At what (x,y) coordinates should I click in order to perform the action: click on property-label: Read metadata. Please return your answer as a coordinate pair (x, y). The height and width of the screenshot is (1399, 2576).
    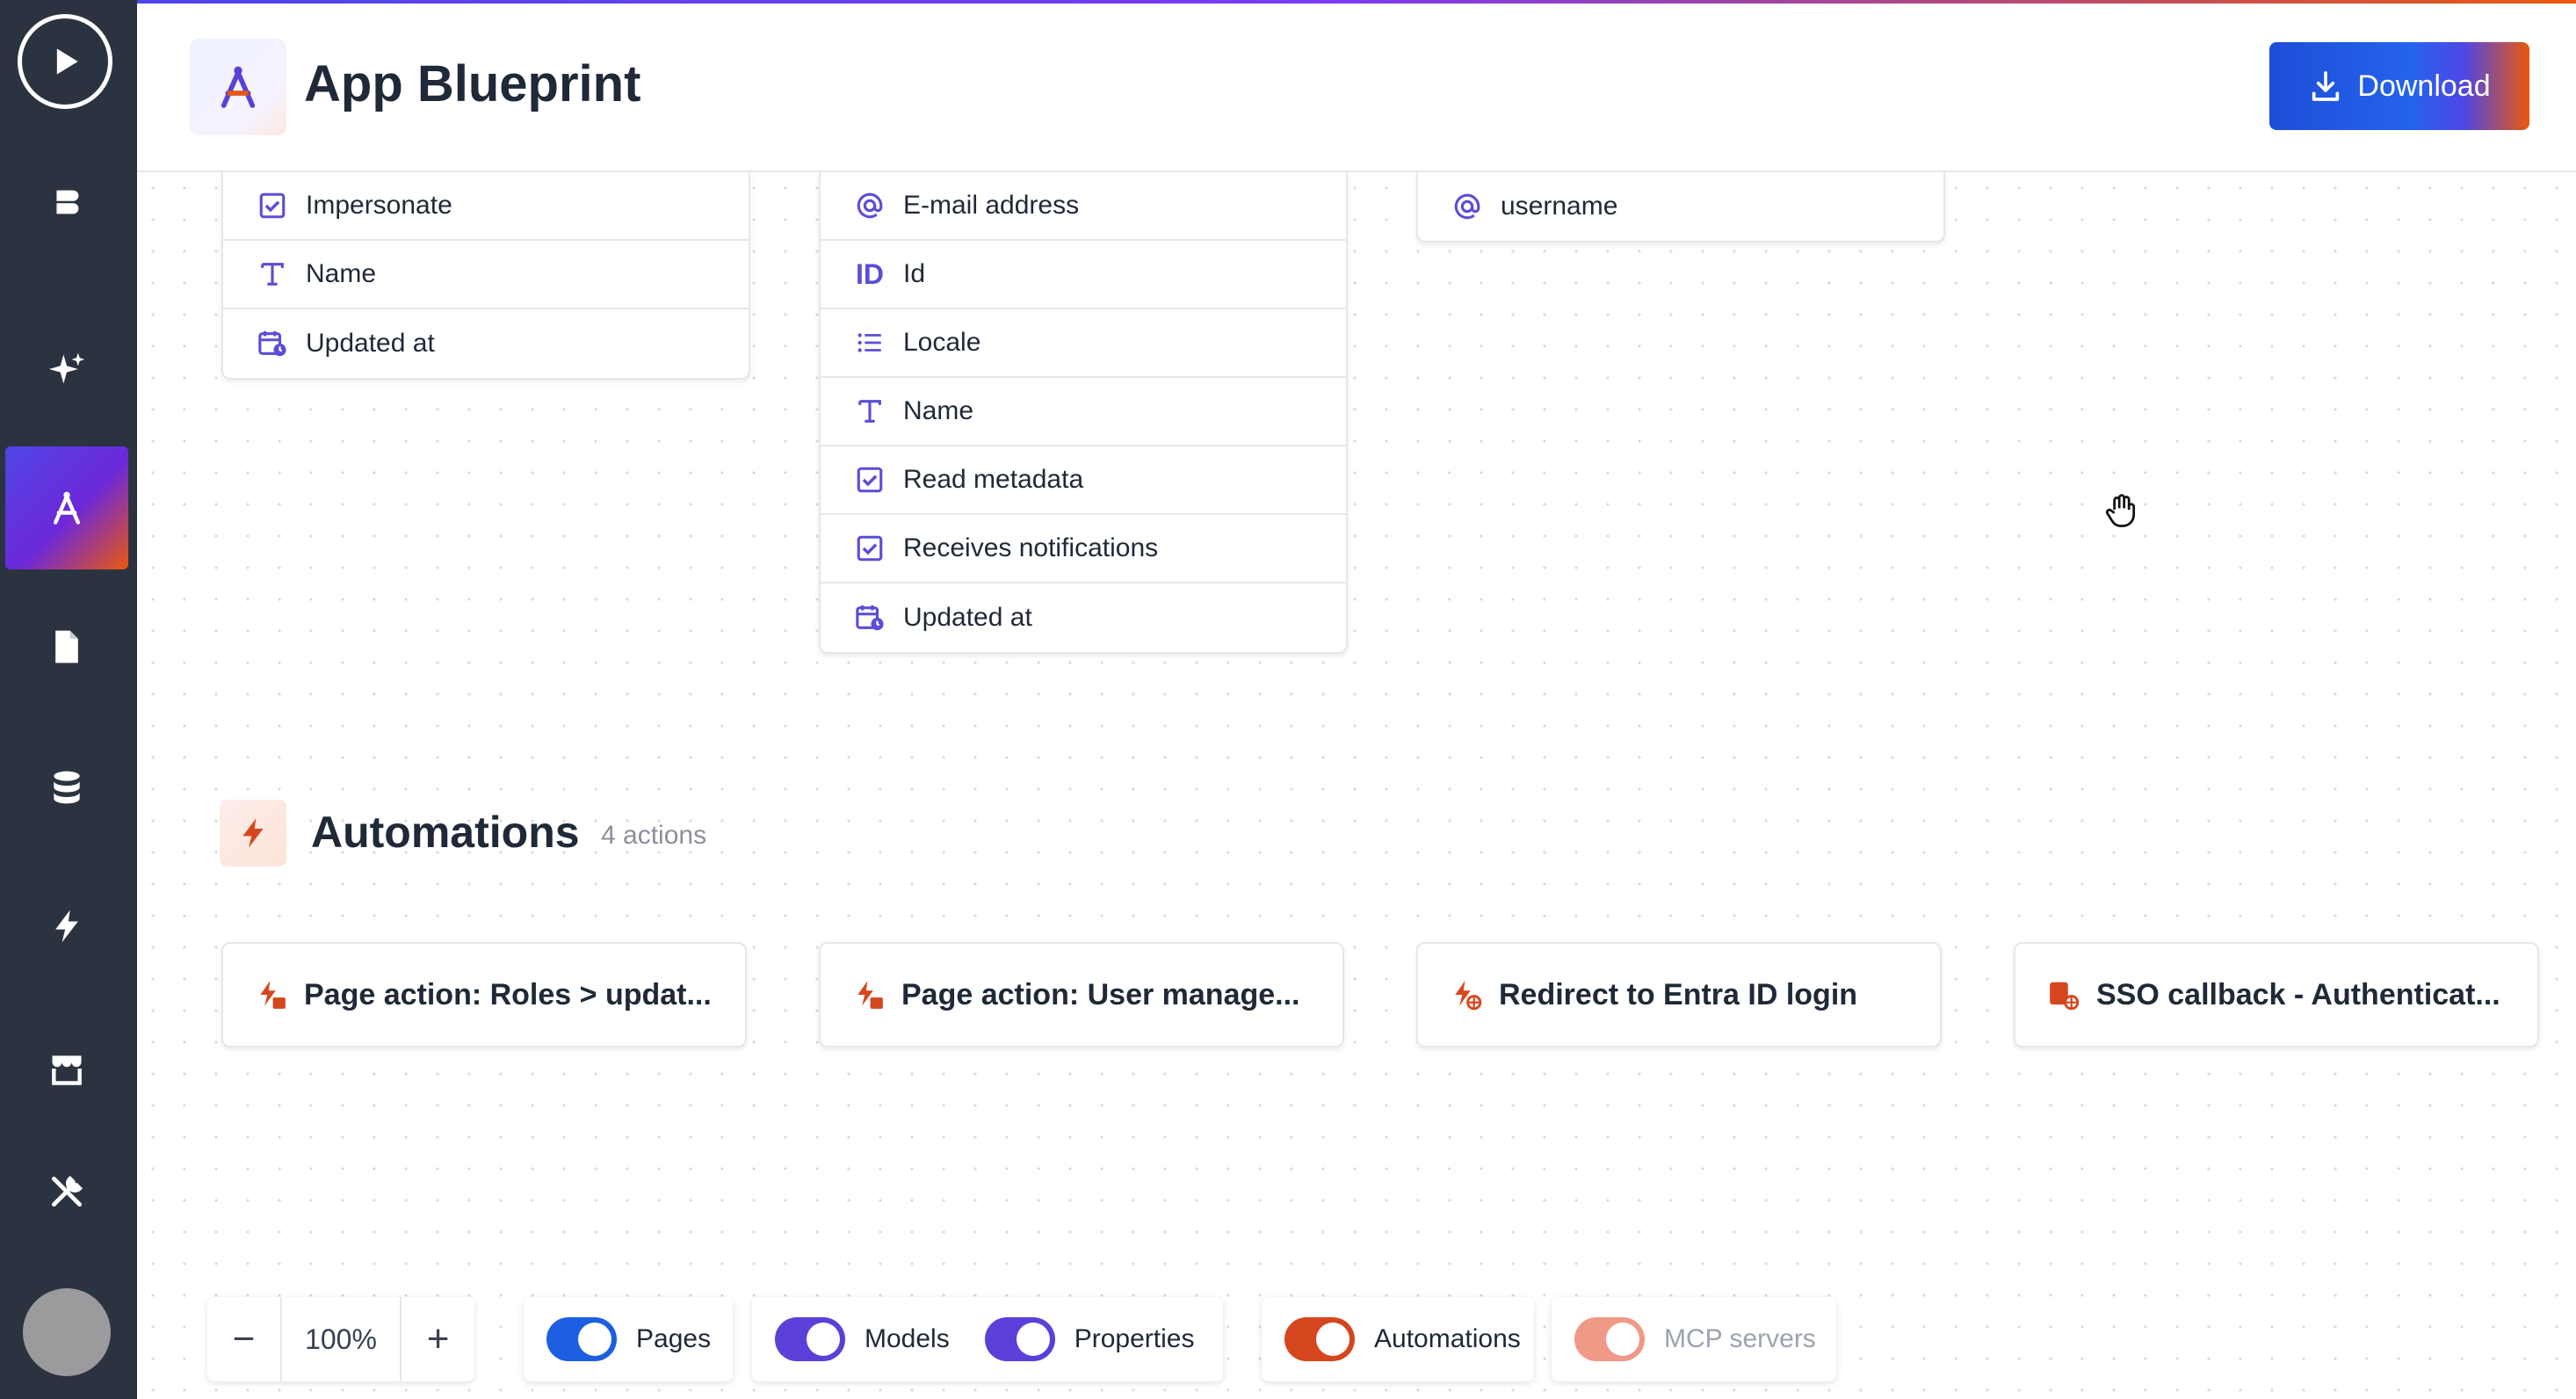
    Looking at the image, I should click on (993, 479).